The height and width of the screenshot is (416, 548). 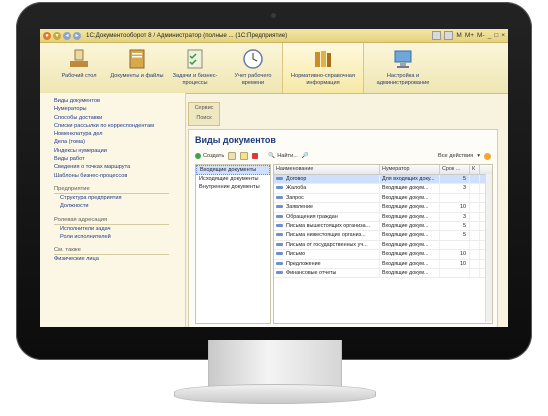 What do you see at coordinates (383, 189) in the screenshot?
I see `table-row: Жалоба Входящие докум... 3` at bounding box center [383, 189].